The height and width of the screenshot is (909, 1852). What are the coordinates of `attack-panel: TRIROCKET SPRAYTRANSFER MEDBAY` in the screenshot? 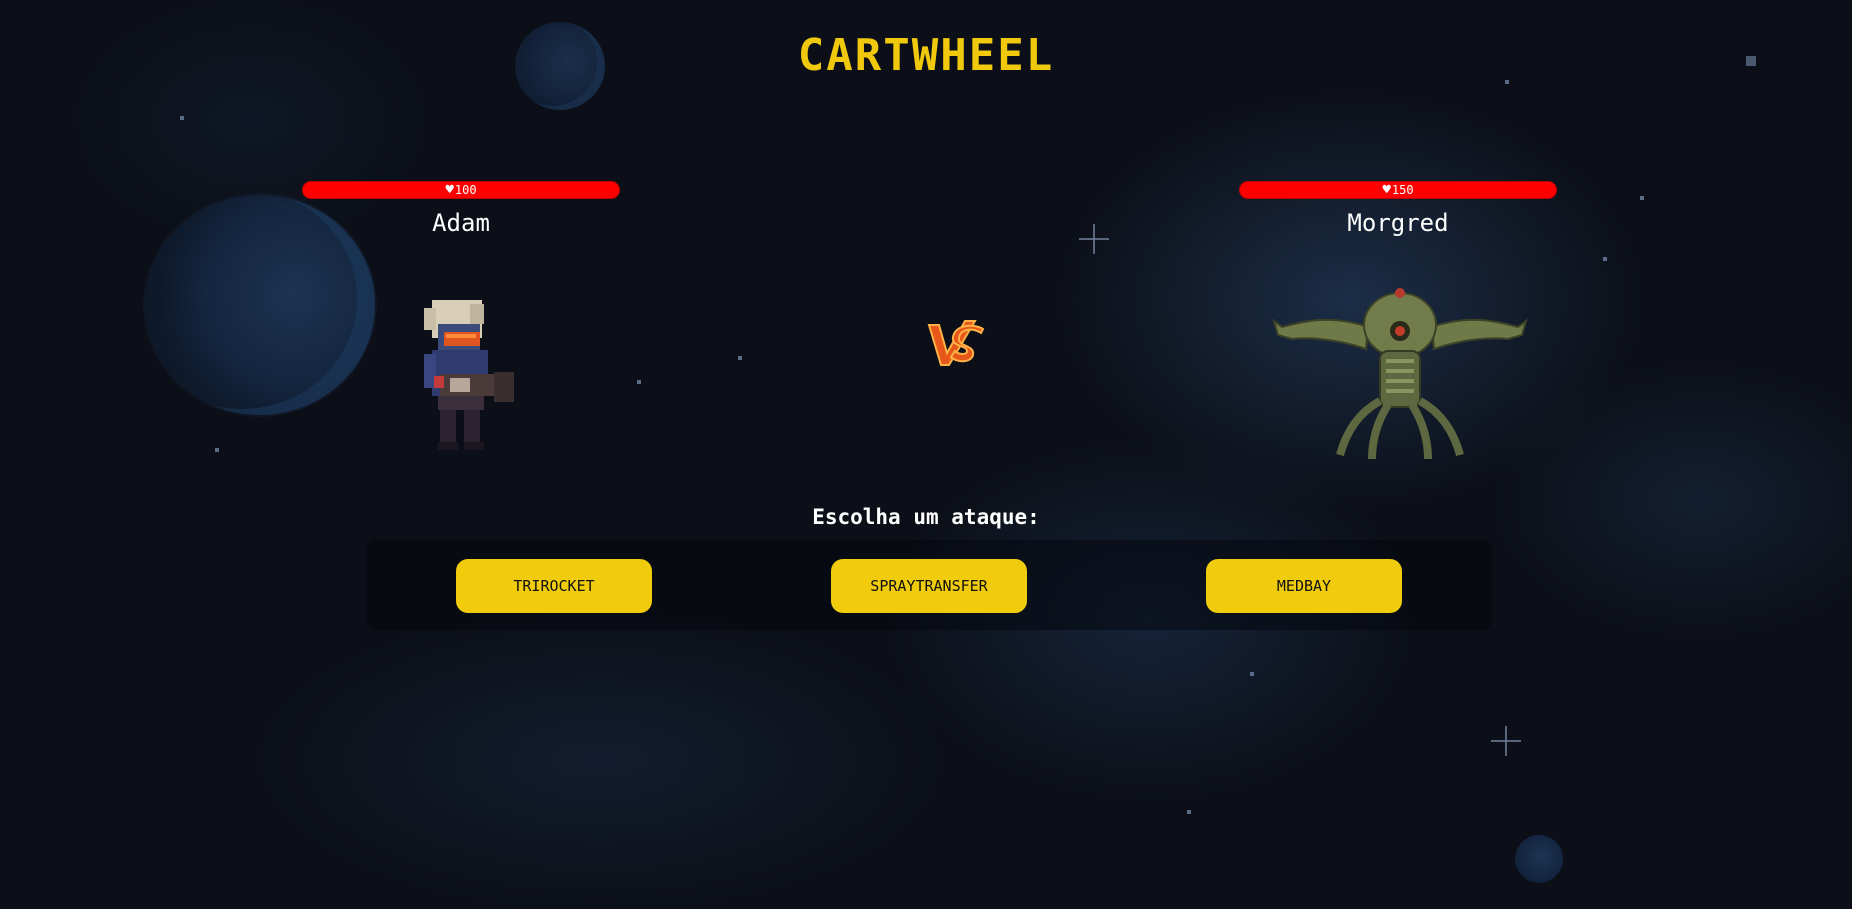 It's located at (929, 585).